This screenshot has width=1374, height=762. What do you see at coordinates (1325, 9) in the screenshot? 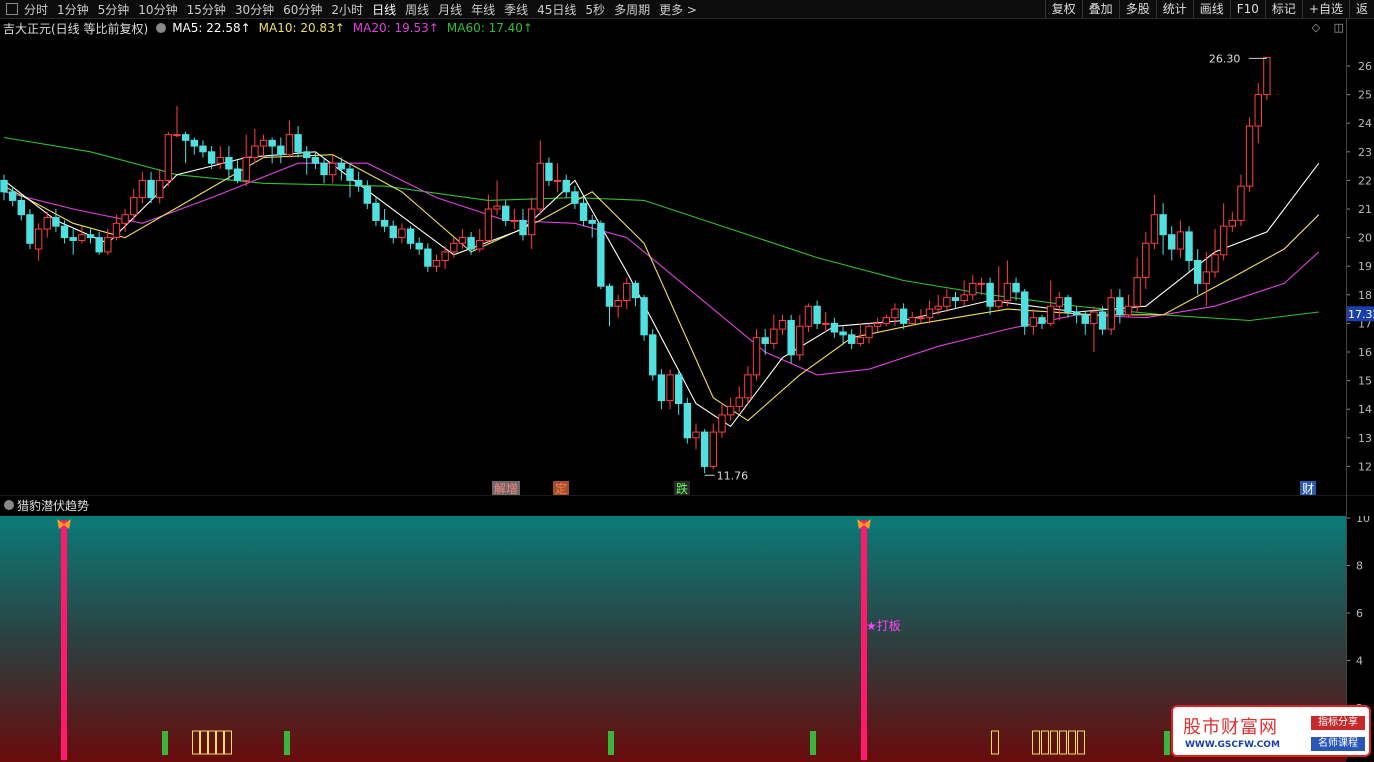
I see `toolbar-button-7: +自选` at bounding box center [1325, 9].